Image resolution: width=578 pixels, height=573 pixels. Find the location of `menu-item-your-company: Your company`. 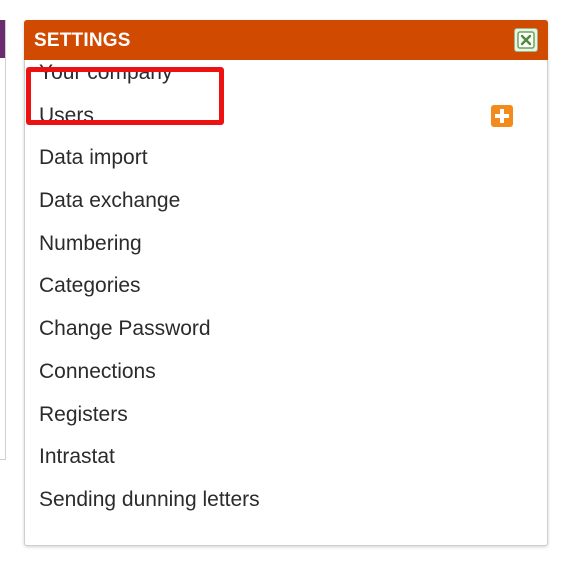

menu-item-your-company: Your company is located at coordinates (286, 73).